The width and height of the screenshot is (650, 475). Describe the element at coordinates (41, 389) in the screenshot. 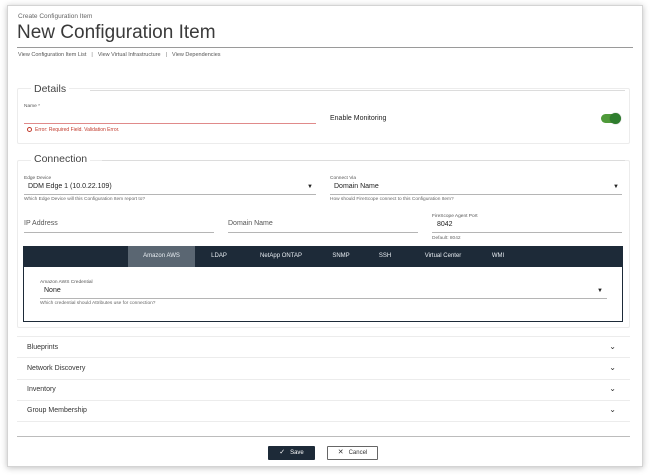

I see `accordion-label: Inventory` at that location.